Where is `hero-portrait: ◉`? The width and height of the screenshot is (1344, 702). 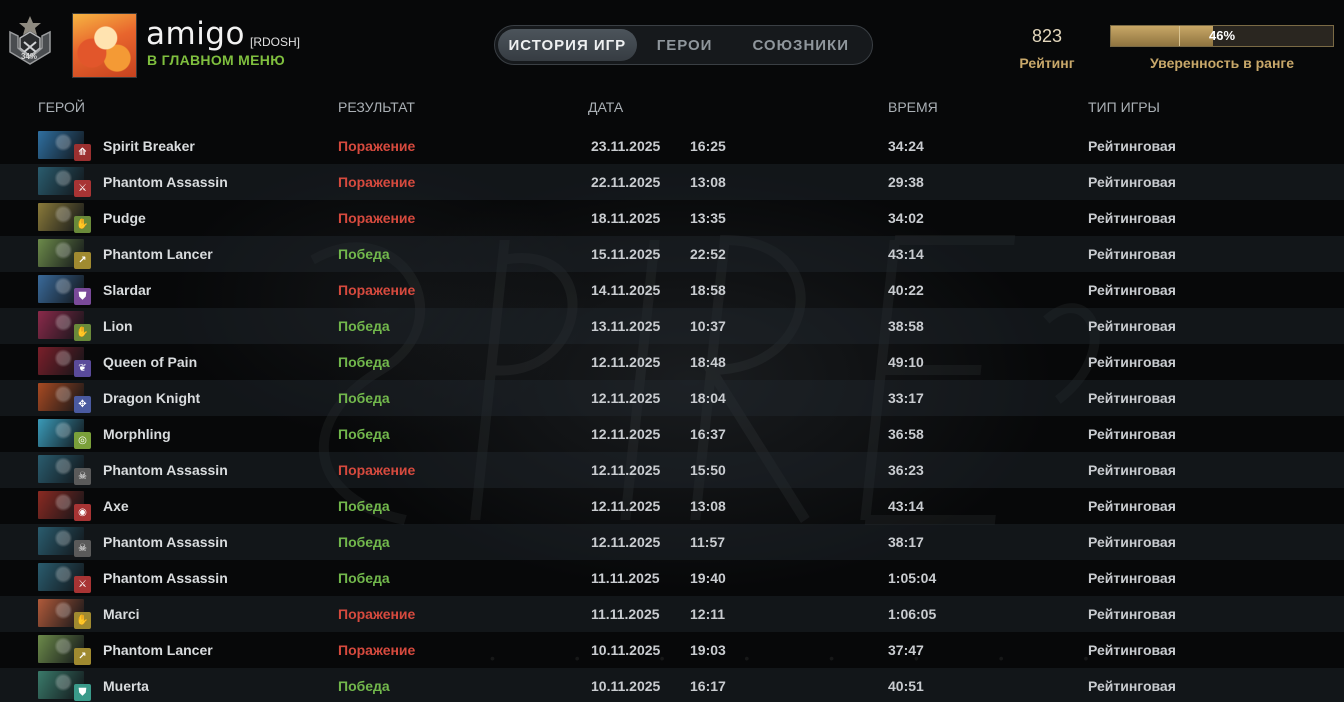
hero-portrait: ◉ is located at coordinates (65, 506).